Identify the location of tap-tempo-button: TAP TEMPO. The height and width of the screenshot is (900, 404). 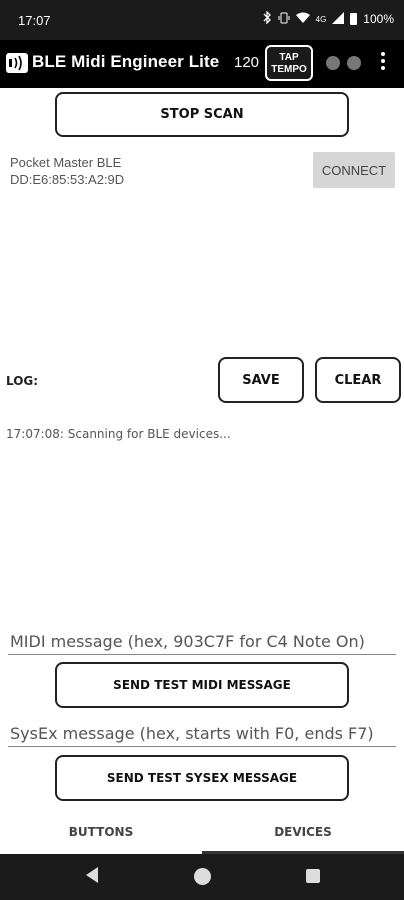
(289, 63).